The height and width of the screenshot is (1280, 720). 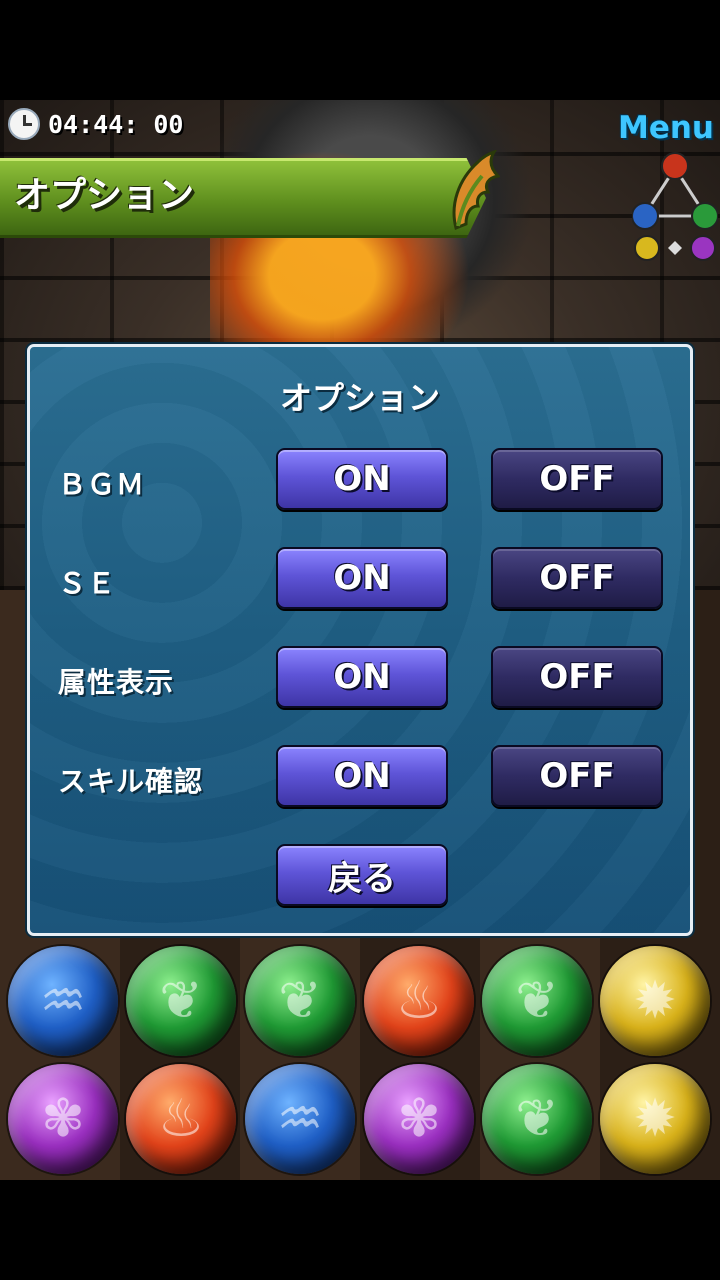 What do you see at coordinates (362, 875) in the screenshot?
I see `back-button: 戻る` at bounding box center [362, 875].